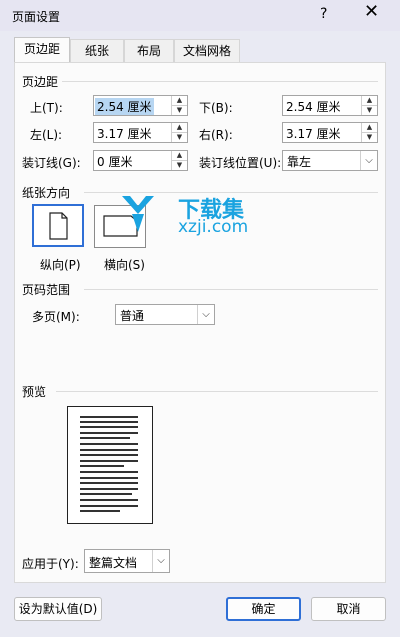 This screenshot has height=637, width=400. Describe the element at coordinates (179, 132) in the screenshot. I see `left-margin-stepper: ▲ ▼` at that location.